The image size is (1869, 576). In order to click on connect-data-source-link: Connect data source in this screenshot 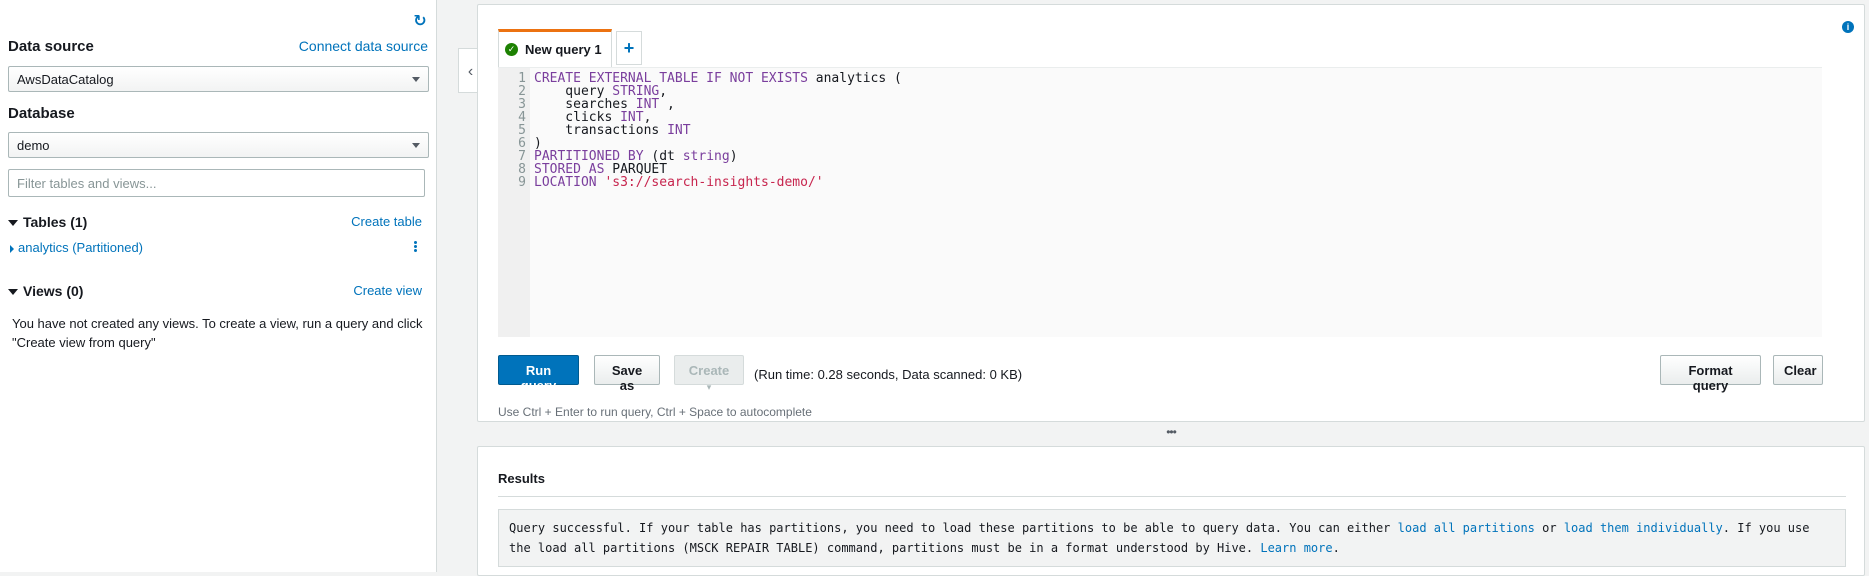, I will do `click(363, 46)`.